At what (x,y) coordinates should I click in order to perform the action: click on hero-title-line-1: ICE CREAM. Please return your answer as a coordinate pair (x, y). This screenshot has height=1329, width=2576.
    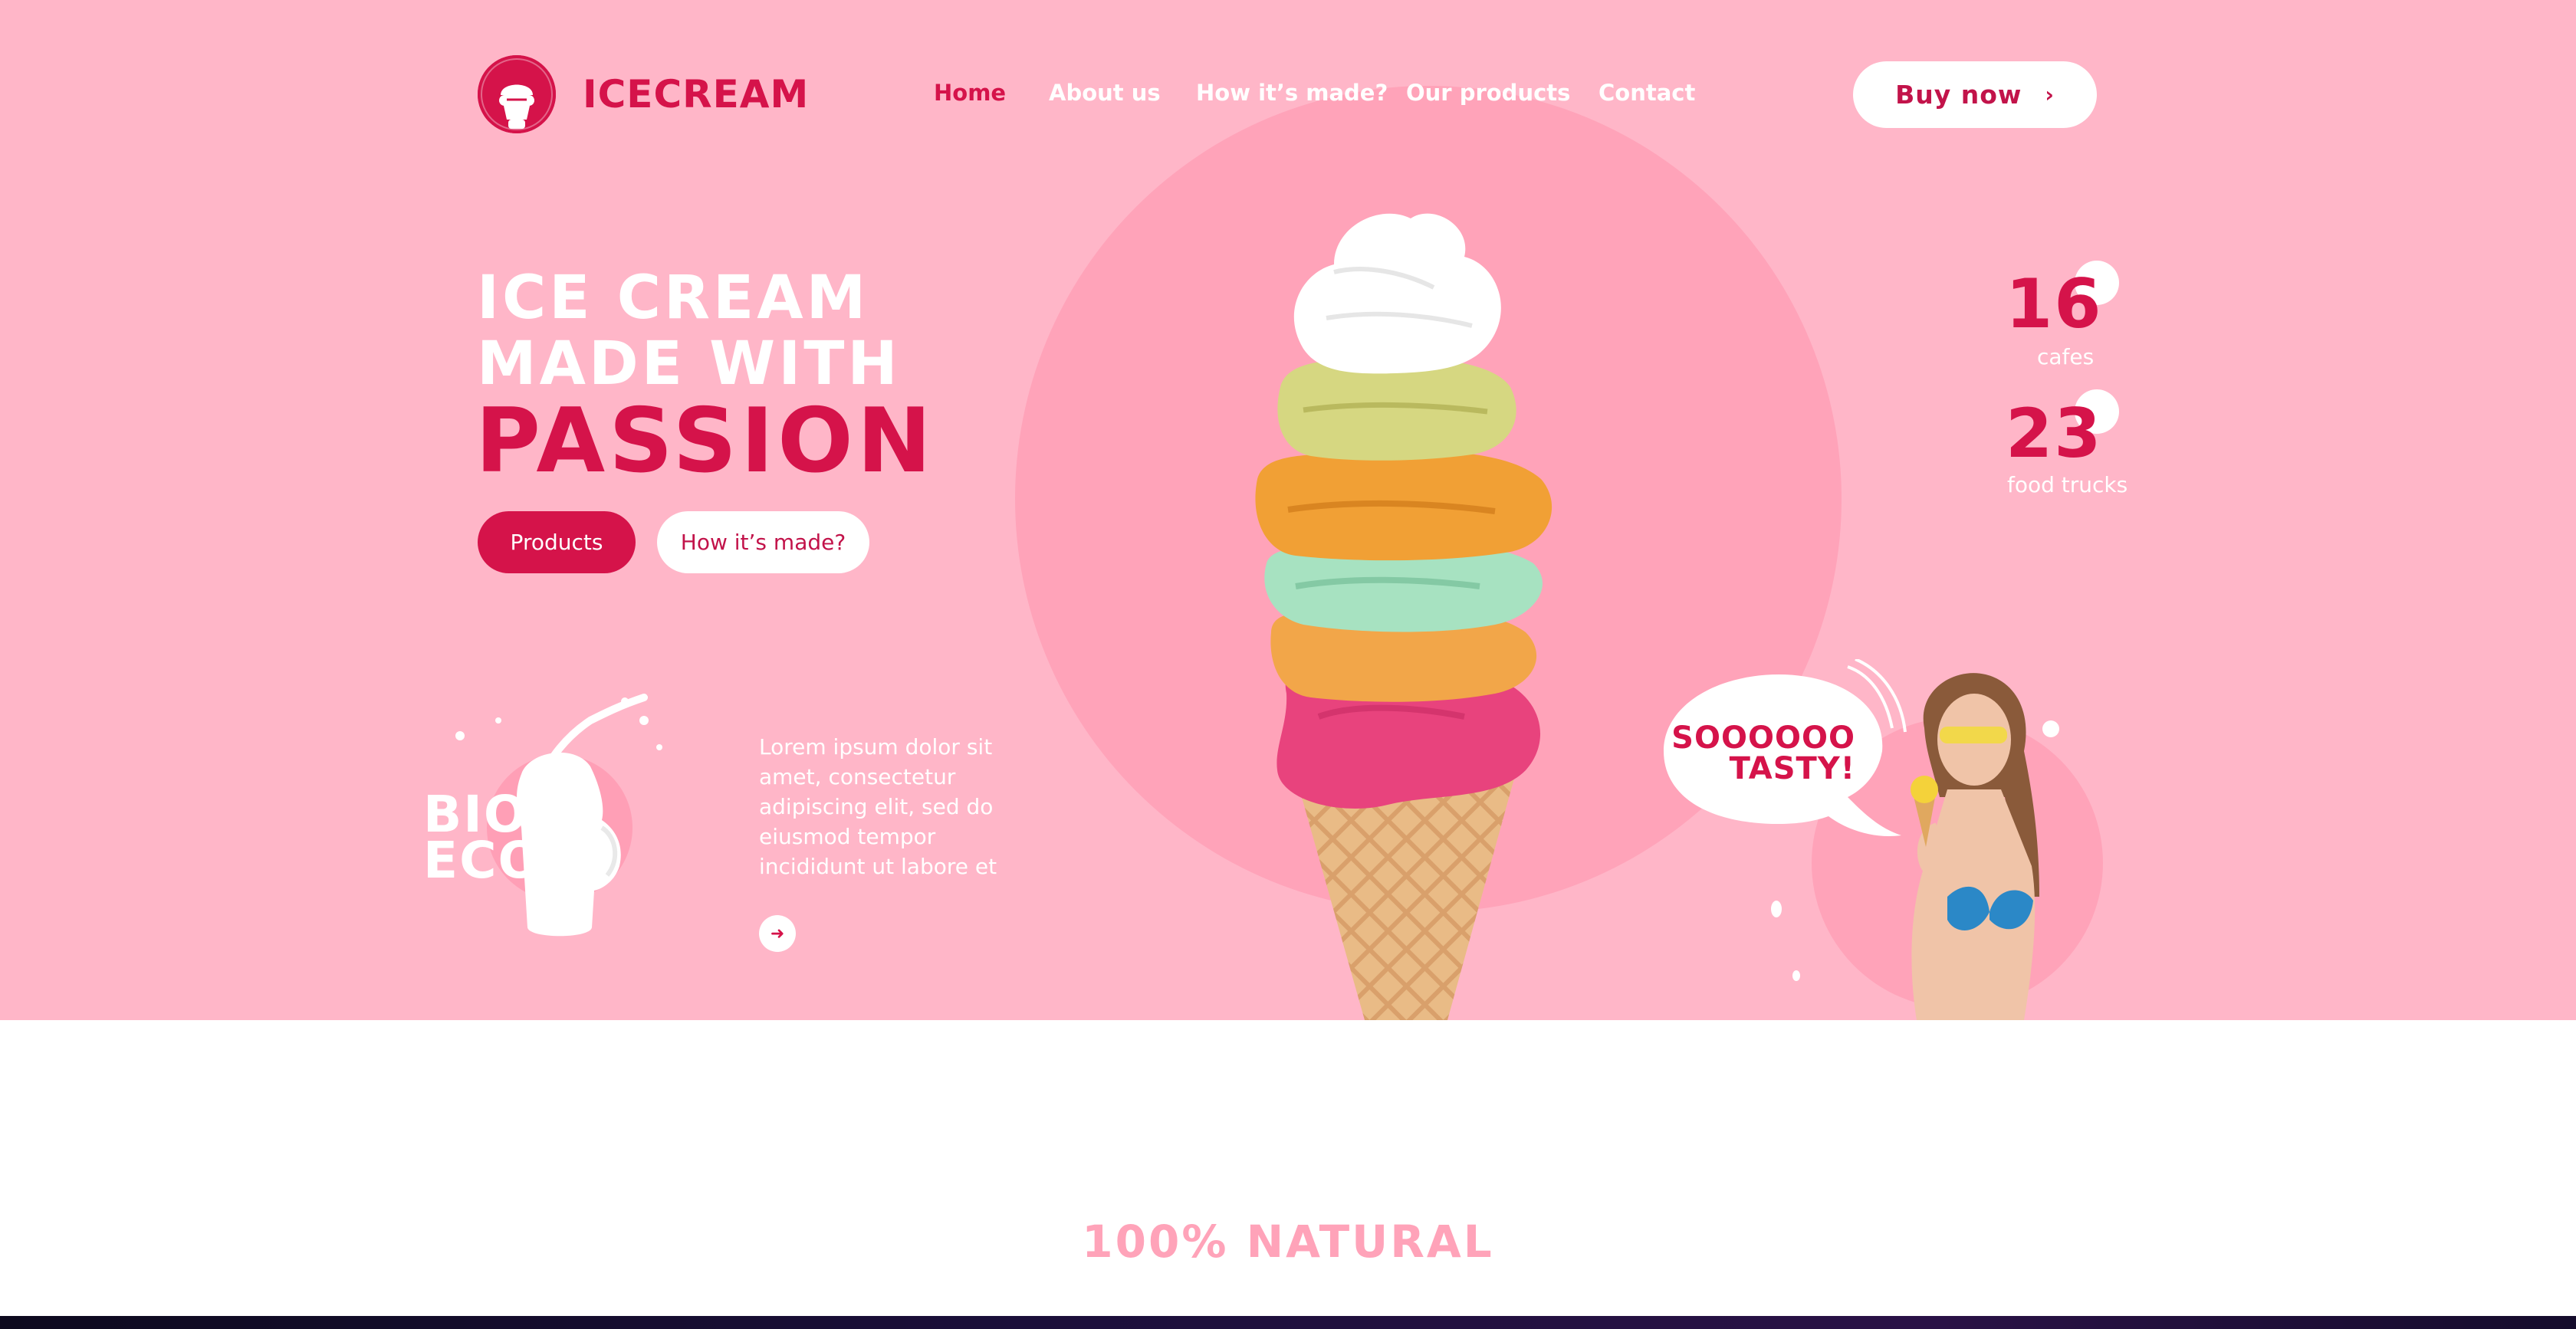
    Looking at the image, I should click on (673, 298).